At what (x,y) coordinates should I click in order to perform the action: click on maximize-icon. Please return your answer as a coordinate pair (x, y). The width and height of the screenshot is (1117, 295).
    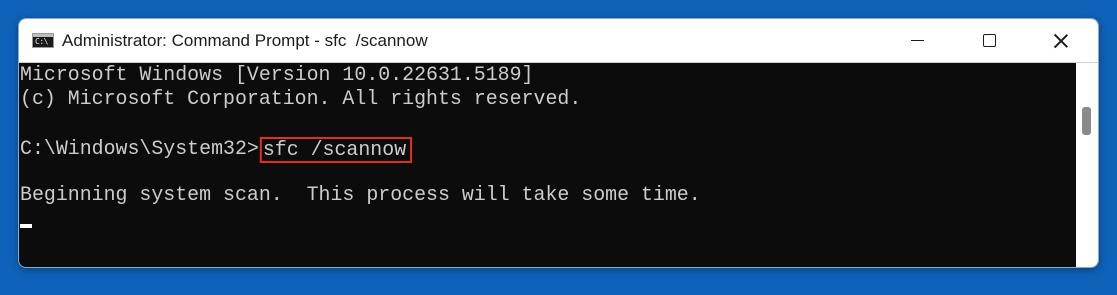
    Looking at the image, I should click on (989, 40).